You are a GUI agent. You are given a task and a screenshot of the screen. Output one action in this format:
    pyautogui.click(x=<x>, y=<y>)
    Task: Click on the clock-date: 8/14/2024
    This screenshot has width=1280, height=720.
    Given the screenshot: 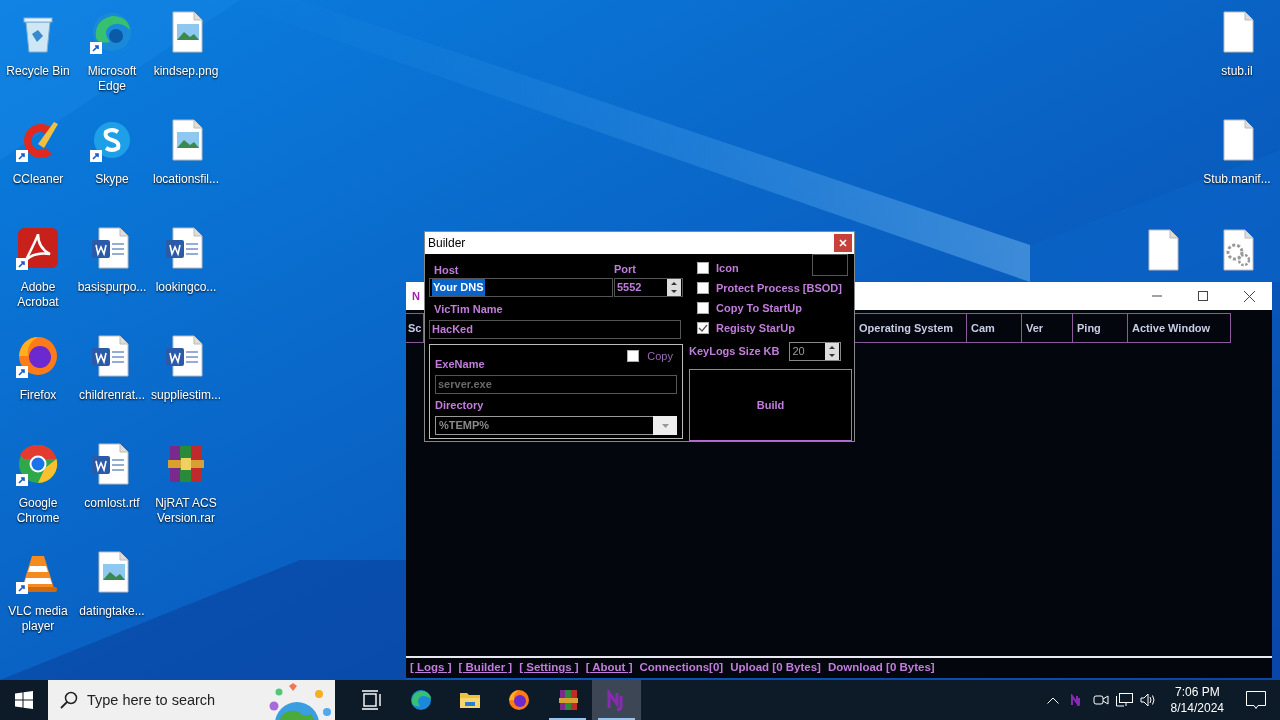 What is the action you would take?
    pyautogui.click(x=1197, y=708)
    